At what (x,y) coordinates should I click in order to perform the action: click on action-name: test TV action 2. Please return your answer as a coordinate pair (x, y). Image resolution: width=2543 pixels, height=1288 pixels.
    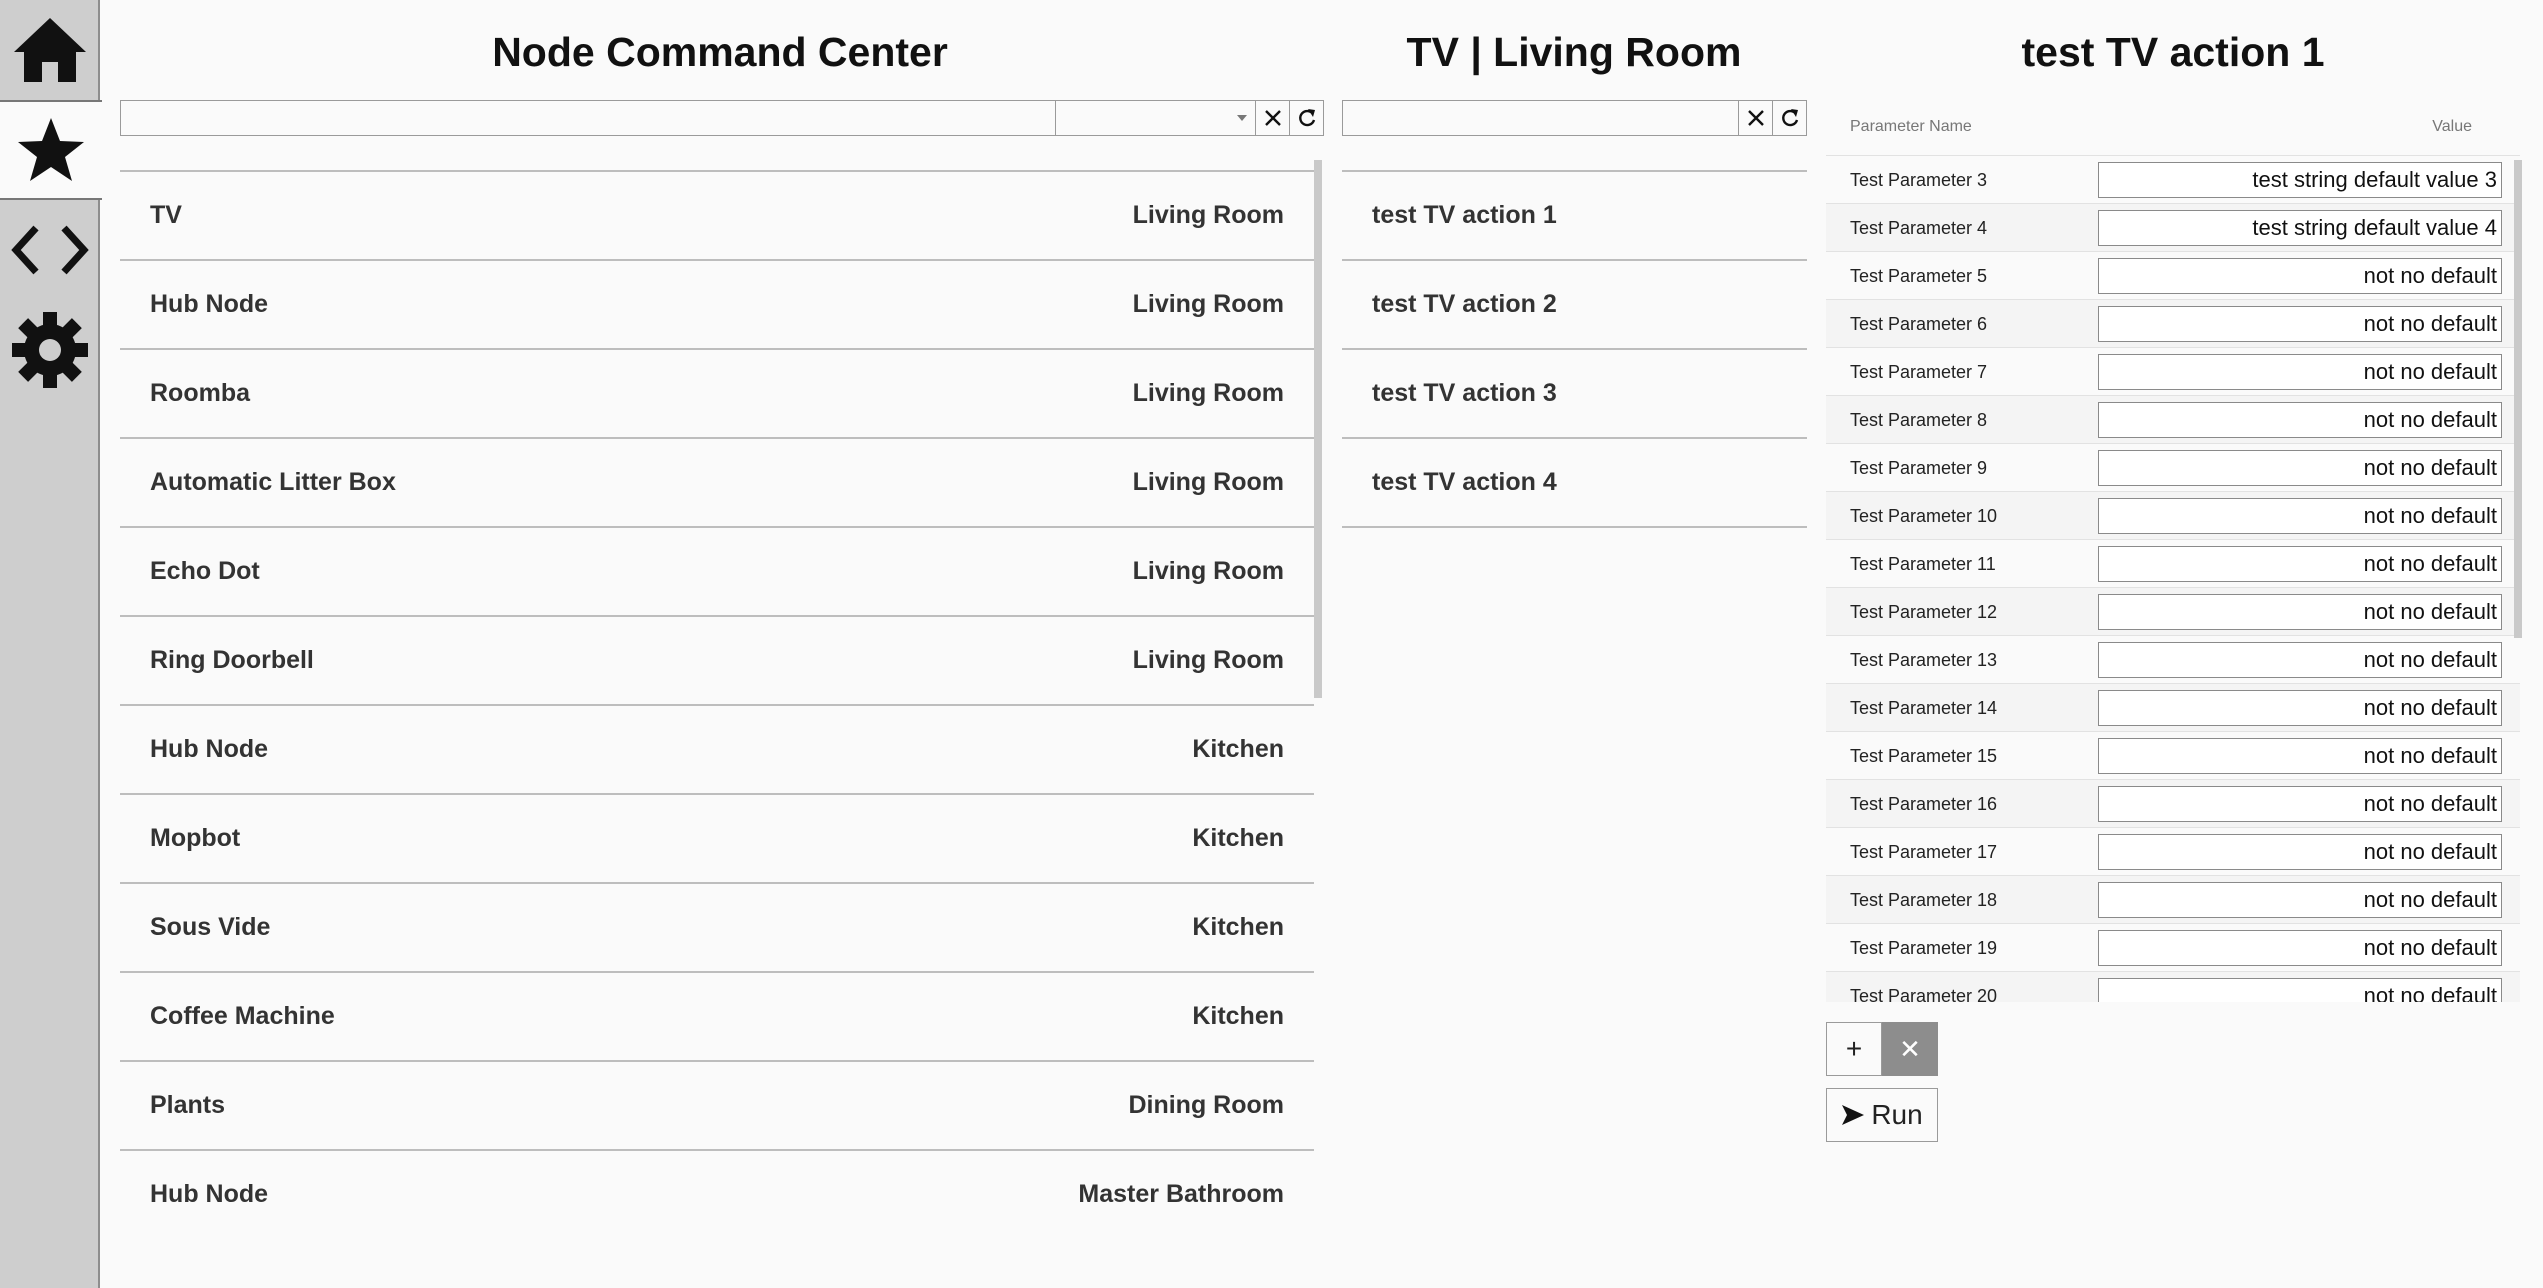
    Looking at the image, I should click on (1464, 304).